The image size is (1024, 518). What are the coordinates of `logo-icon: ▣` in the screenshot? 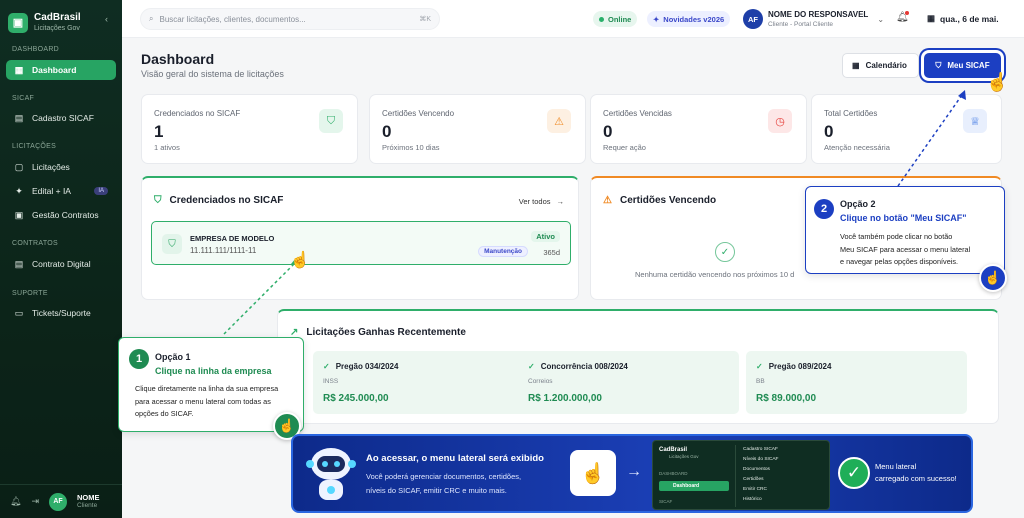 It's located at (18, 22).